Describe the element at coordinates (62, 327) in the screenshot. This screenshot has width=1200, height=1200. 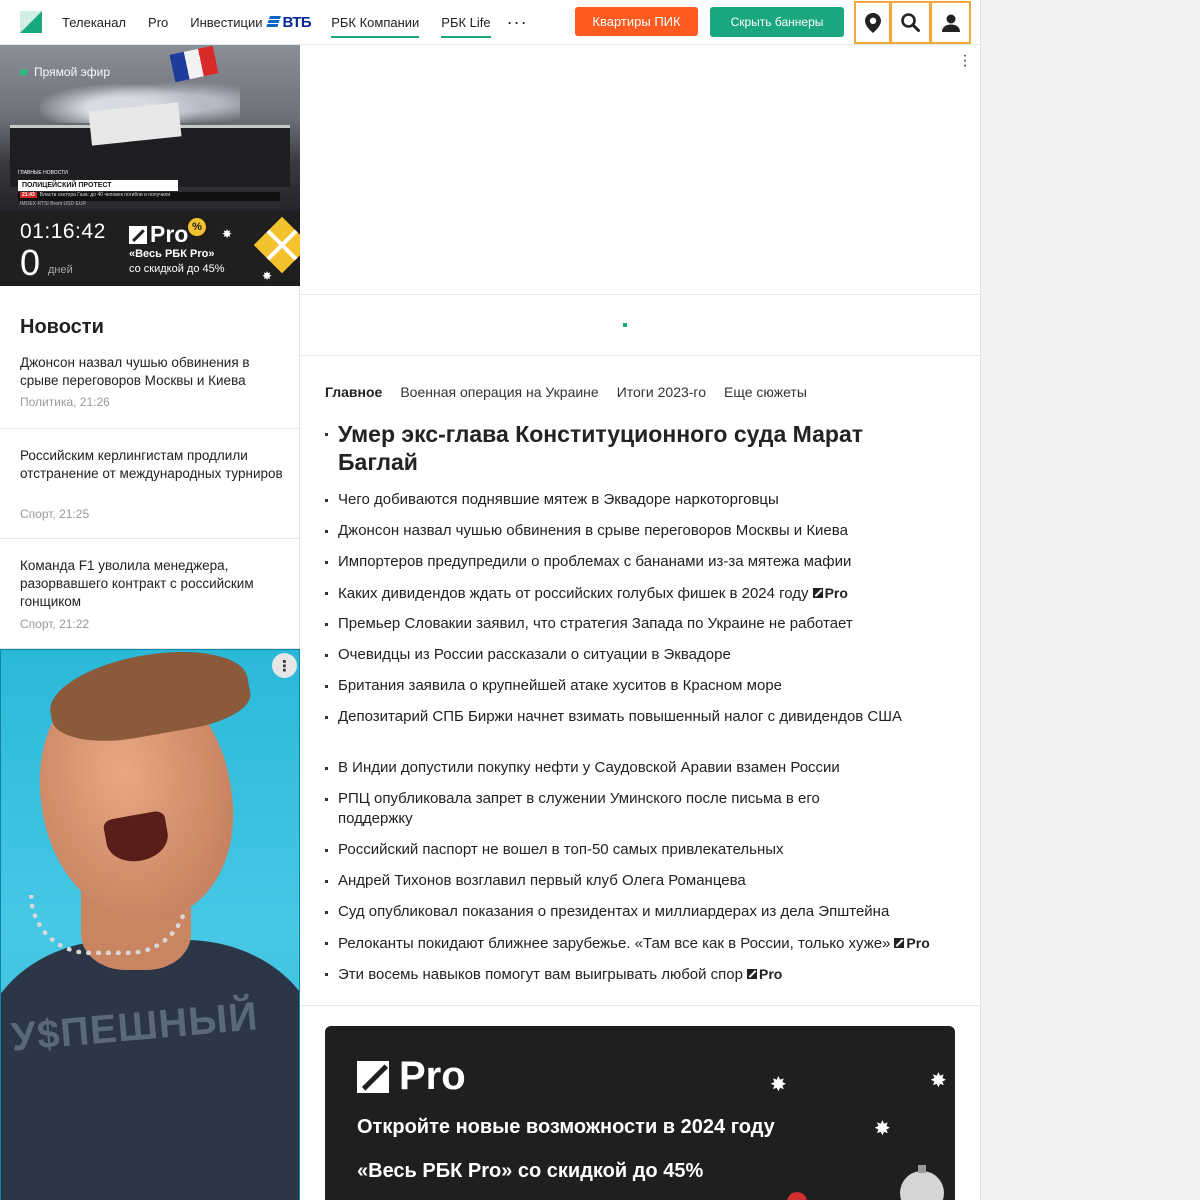
I see `news-feed-title: Новости` at that location.